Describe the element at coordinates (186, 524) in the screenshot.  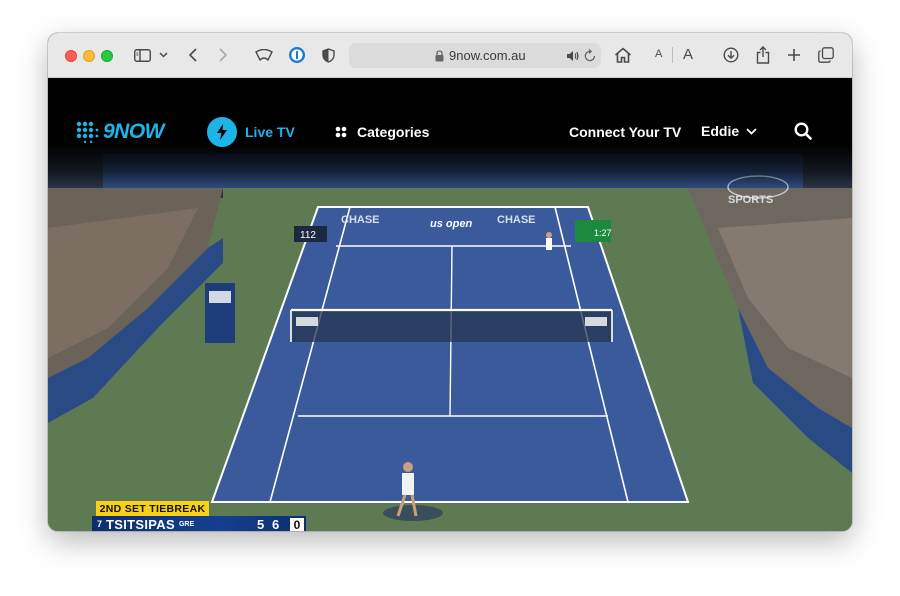
I see `player-country: GRE` at that location.